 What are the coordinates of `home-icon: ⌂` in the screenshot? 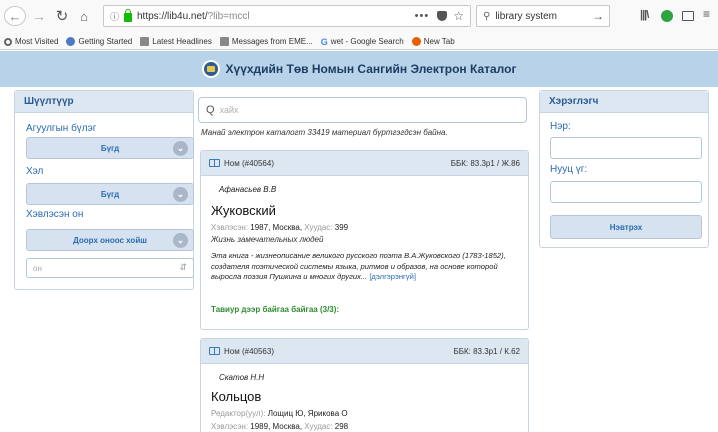 It's located at (84, 16).